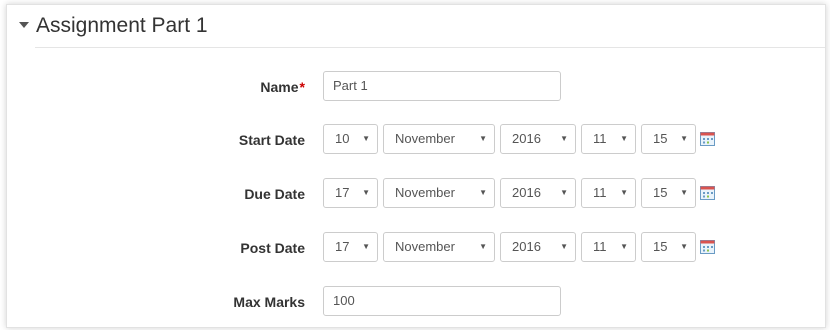 This screenshot has width=830, height=330. I want to click on max-marks-input: 100, so click(442, 301).